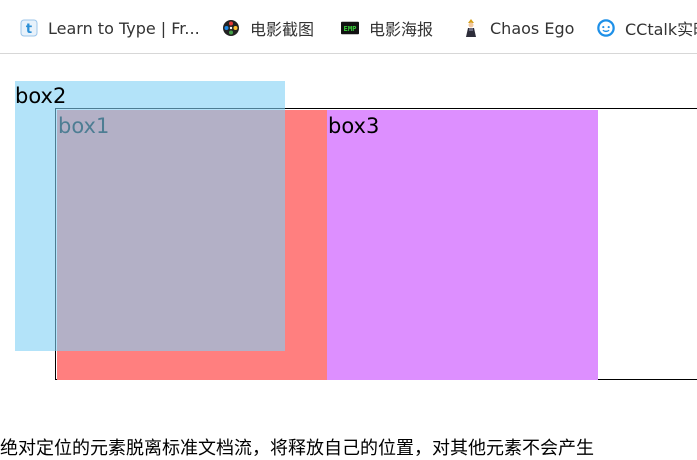 The width and height of the screenshot is (697, 460). I want to click on box2-label: box2, so click(41, 96).